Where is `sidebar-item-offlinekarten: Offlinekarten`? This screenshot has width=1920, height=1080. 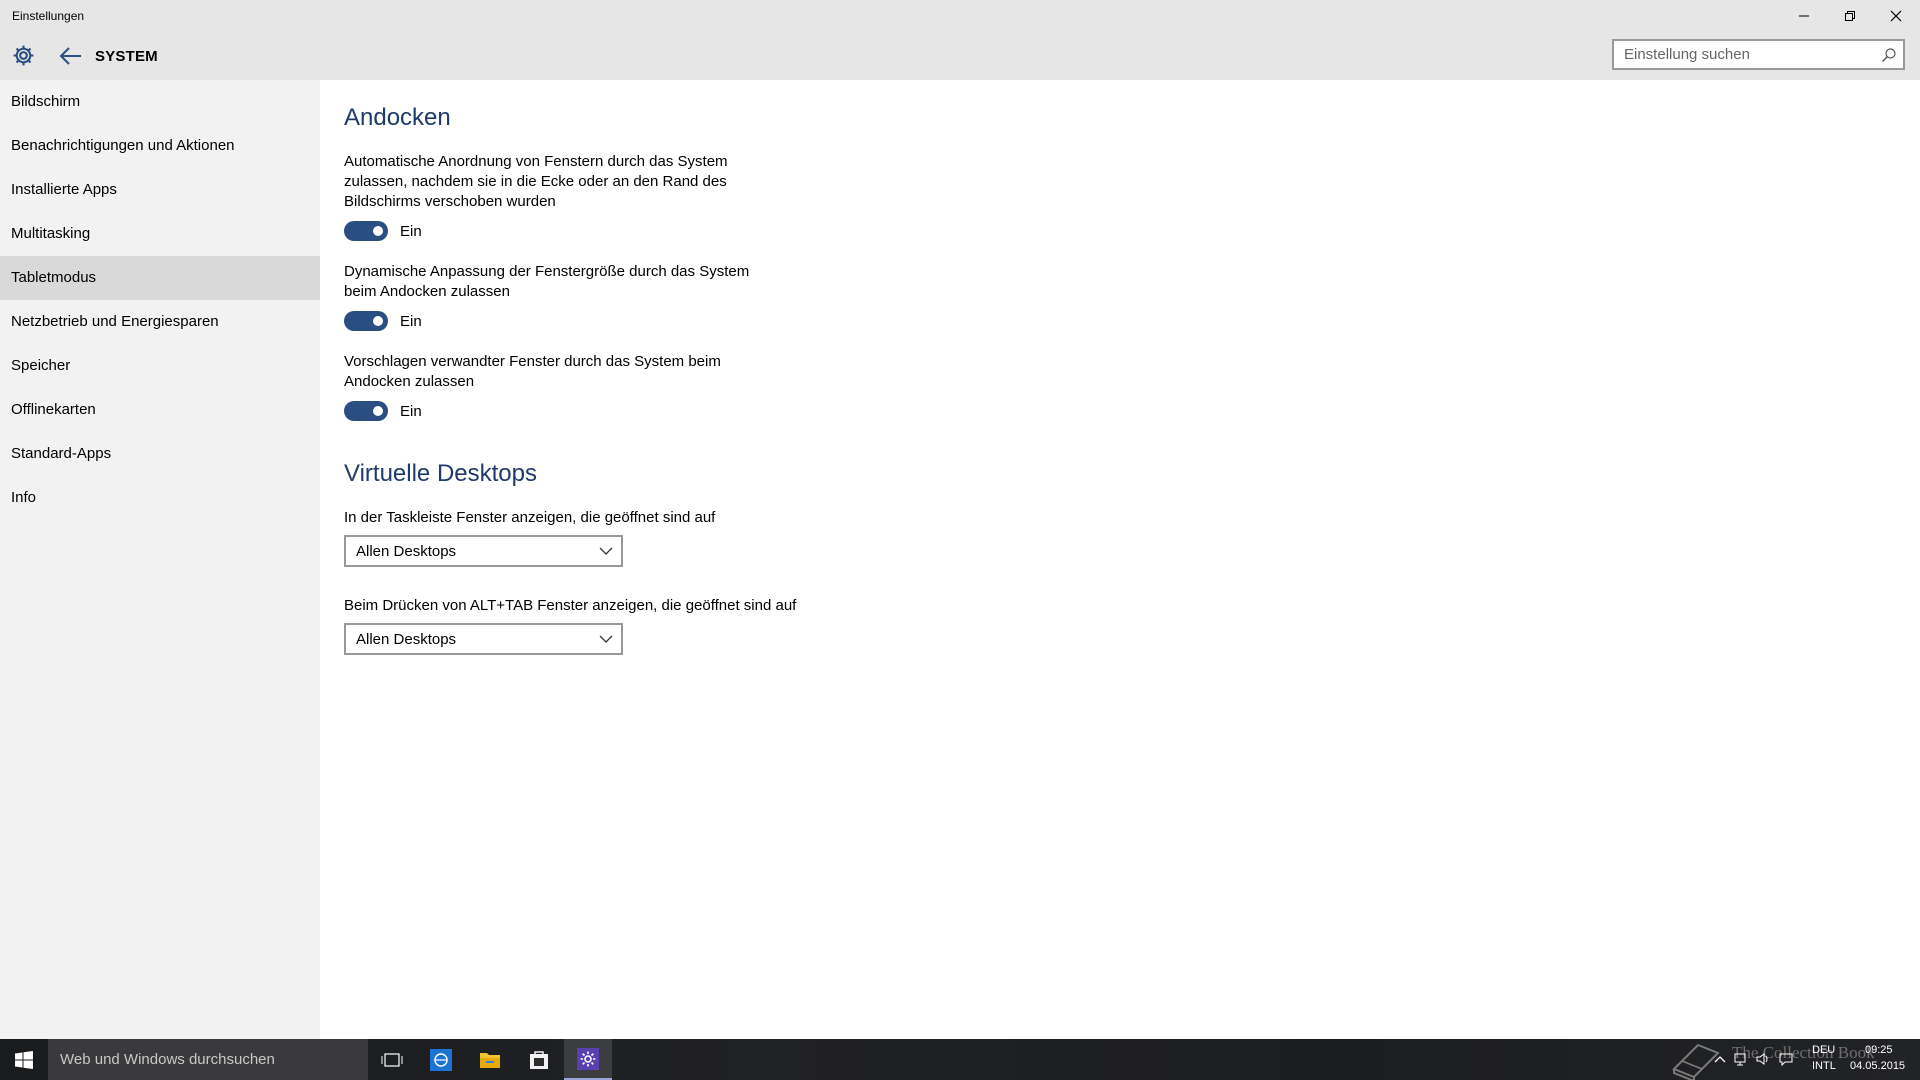
sidebar-item-offlinekarten: Offlinekarten is located at coordinates (160, 410).